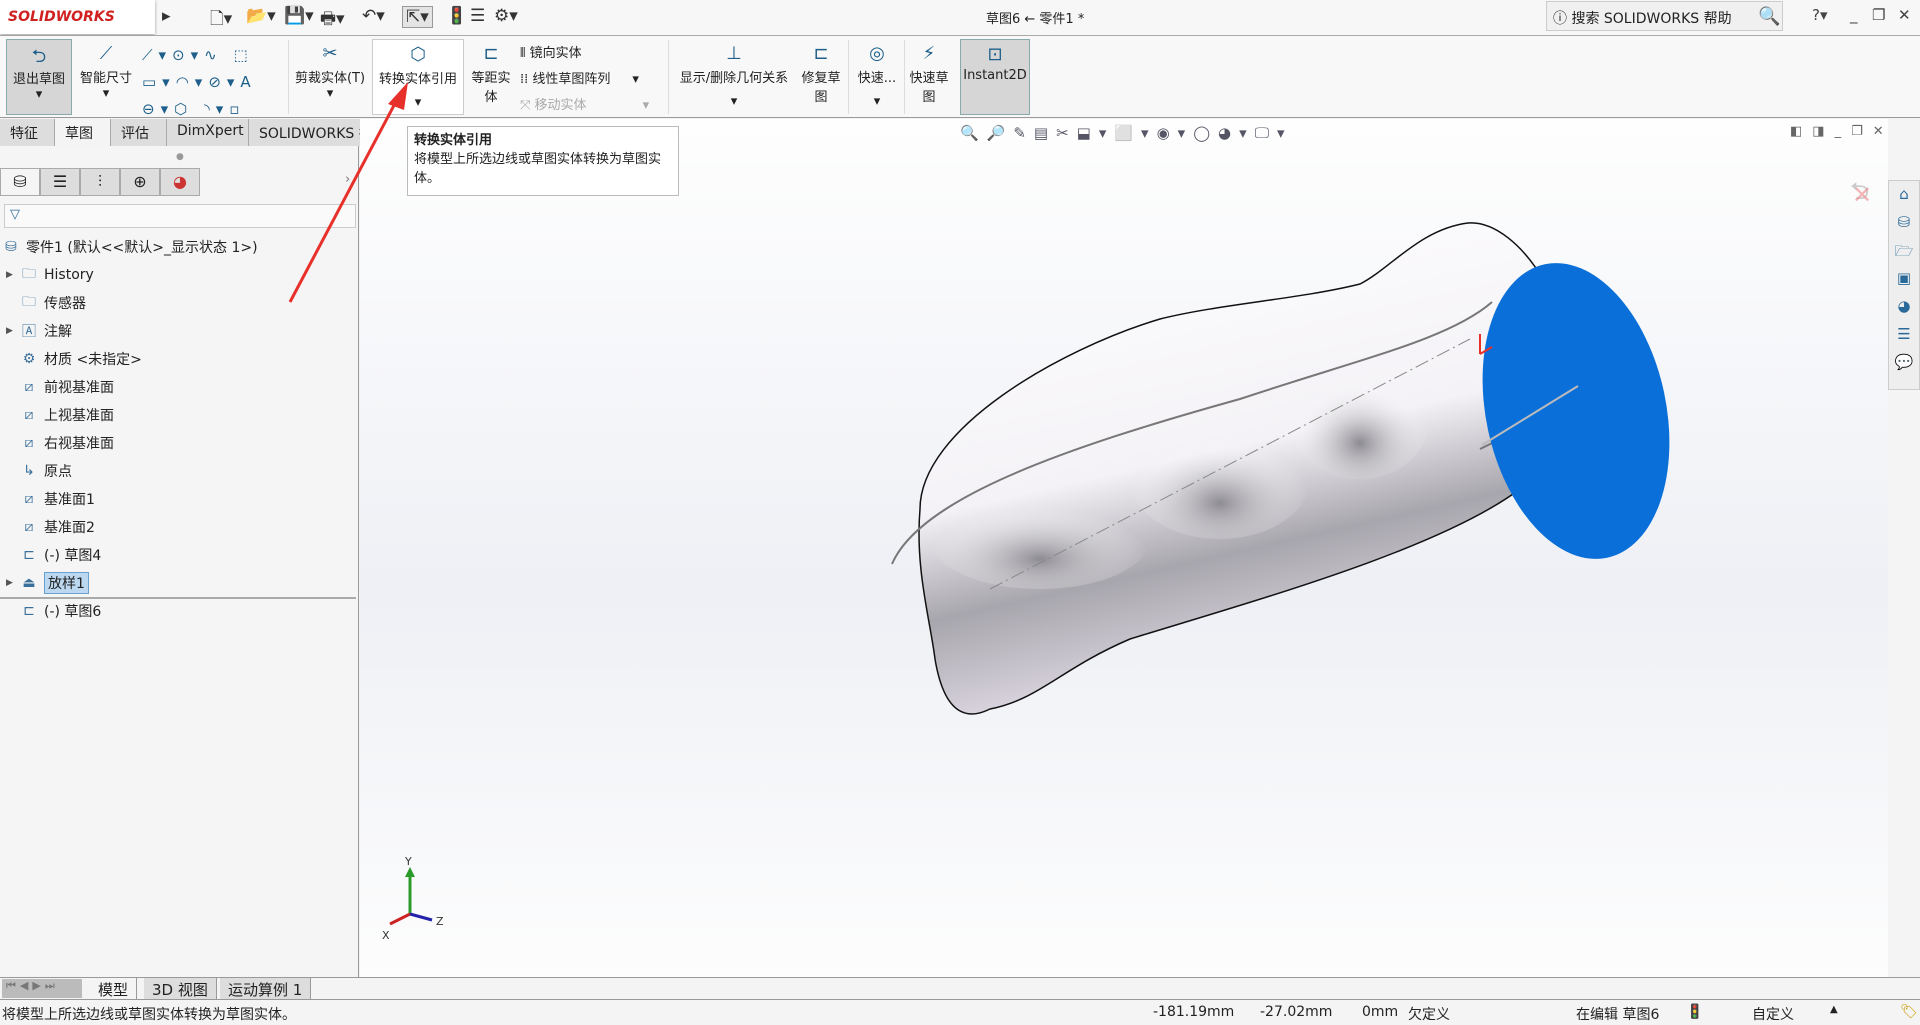 The width and height of the screenshot is (1920, 1025). I want to click on label: 修复草图, so click(821, 88).